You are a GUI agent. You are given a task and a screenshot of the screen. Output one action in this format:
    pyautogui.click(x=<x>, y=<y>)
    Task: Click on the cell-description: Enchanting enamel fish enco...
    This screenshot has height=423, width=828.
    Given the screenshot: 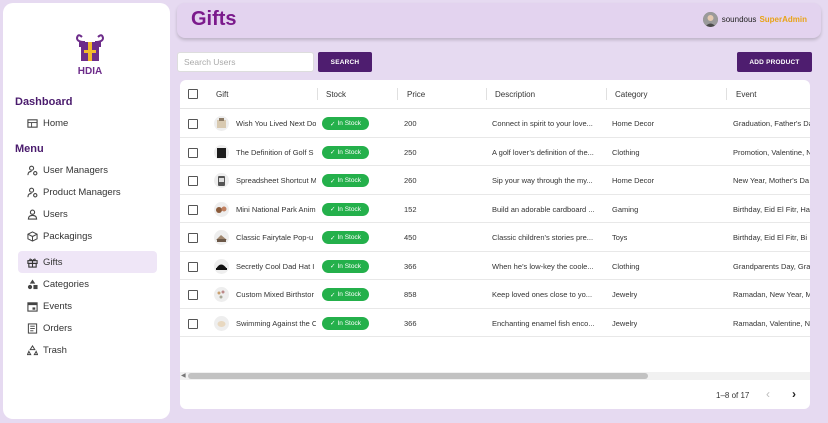 What is the action you would take?
    pyautogui.click(x=543, y=323)
    